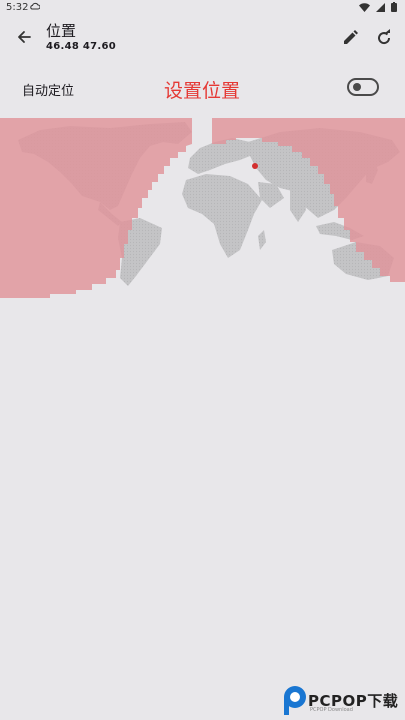 Image resolution: width=405 pixels, height=720 pixels. What do you see at coordinates (255, 166) in the screenshot?
I see `location-marker` at bounding box center [255, 166].